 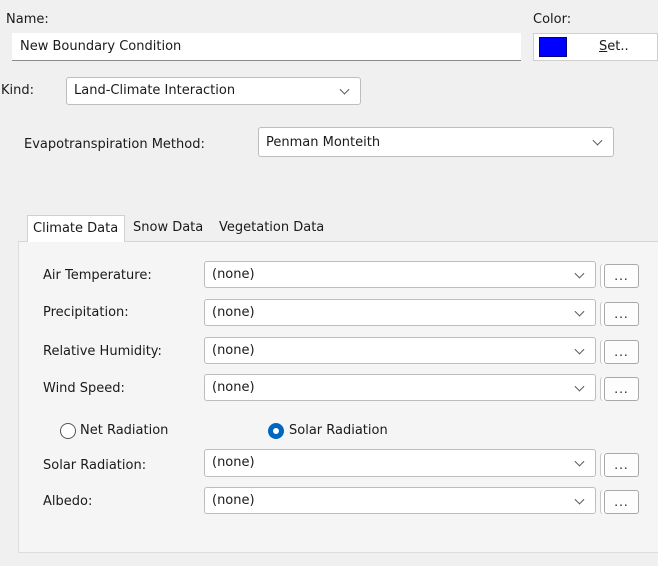 I want to click on color-picker: Set.., so click(x=595, y=47).